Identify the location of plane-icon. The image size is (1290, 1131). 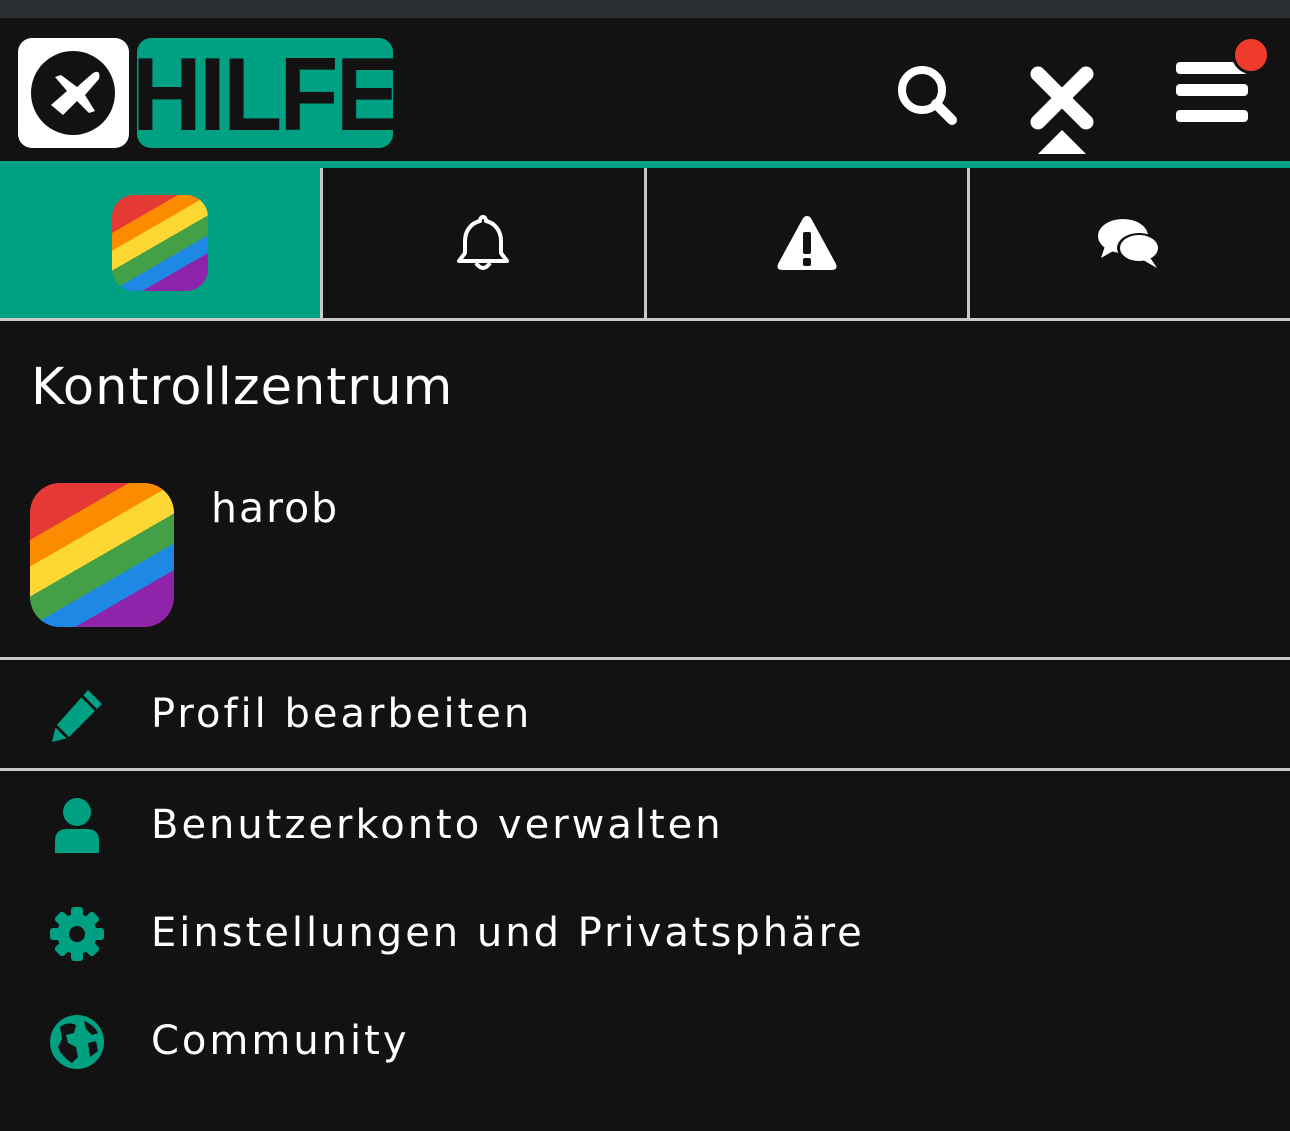
(73, 93).